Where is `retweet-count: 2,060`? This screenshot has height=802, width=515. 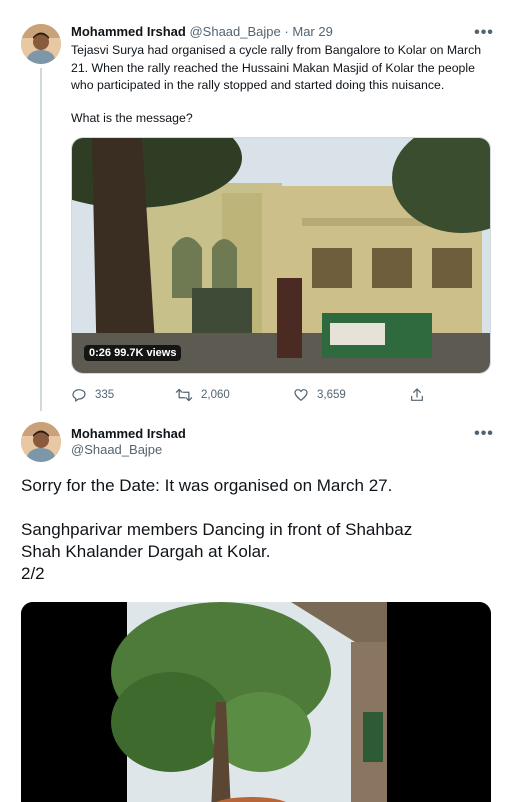
retweet-count: 2,060 is located at coordinates (215, 395).